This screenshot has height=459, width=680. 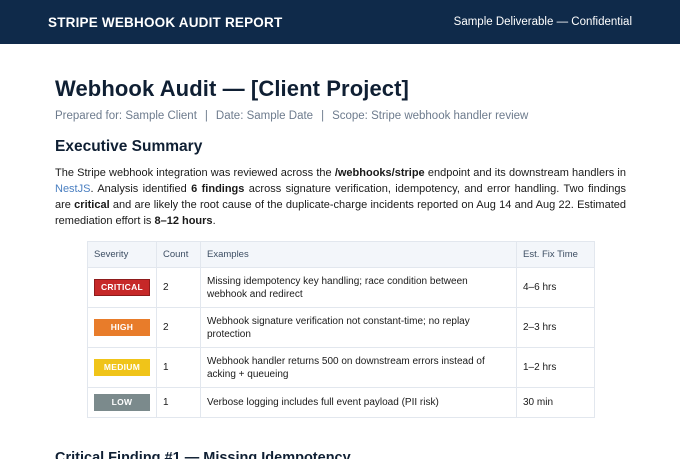 I want to click on fix-time-cell: 4–6 hrs, so click(x=555, y=287).